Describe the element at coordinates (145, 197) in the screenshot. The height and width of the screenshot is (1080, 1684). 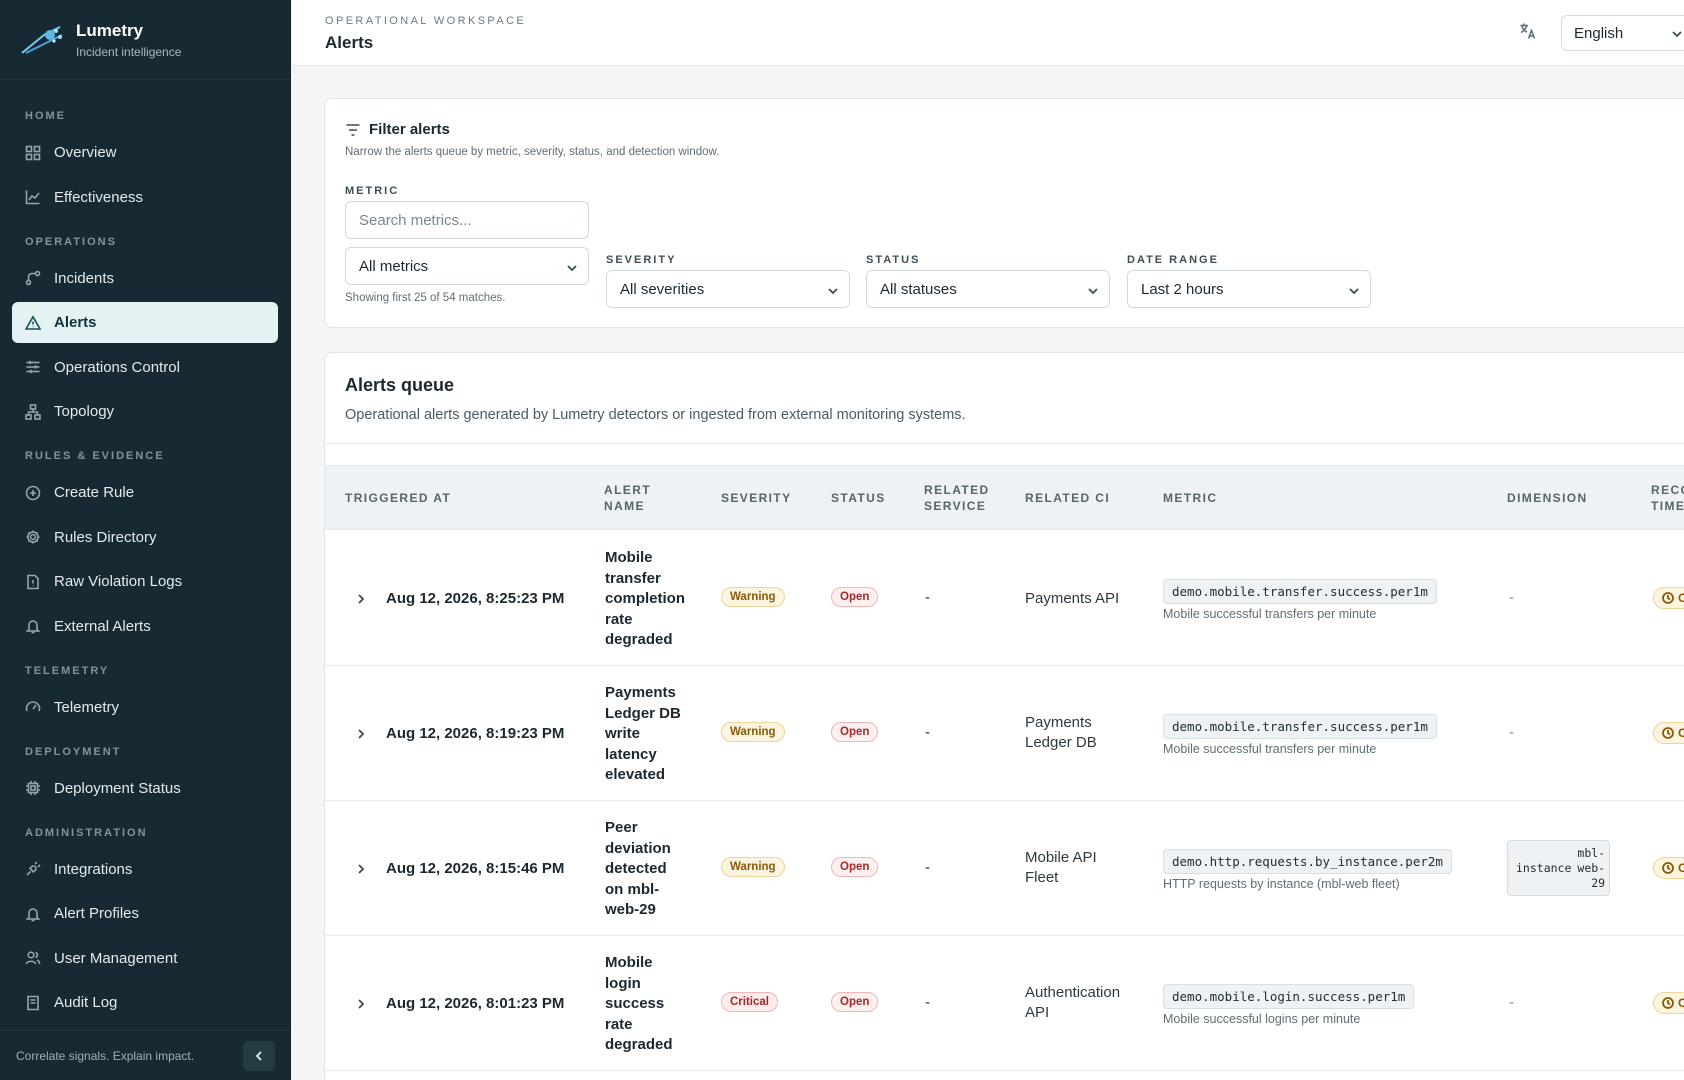
I see `sidebar-item-effectiveness: Effectiveness` at that location.